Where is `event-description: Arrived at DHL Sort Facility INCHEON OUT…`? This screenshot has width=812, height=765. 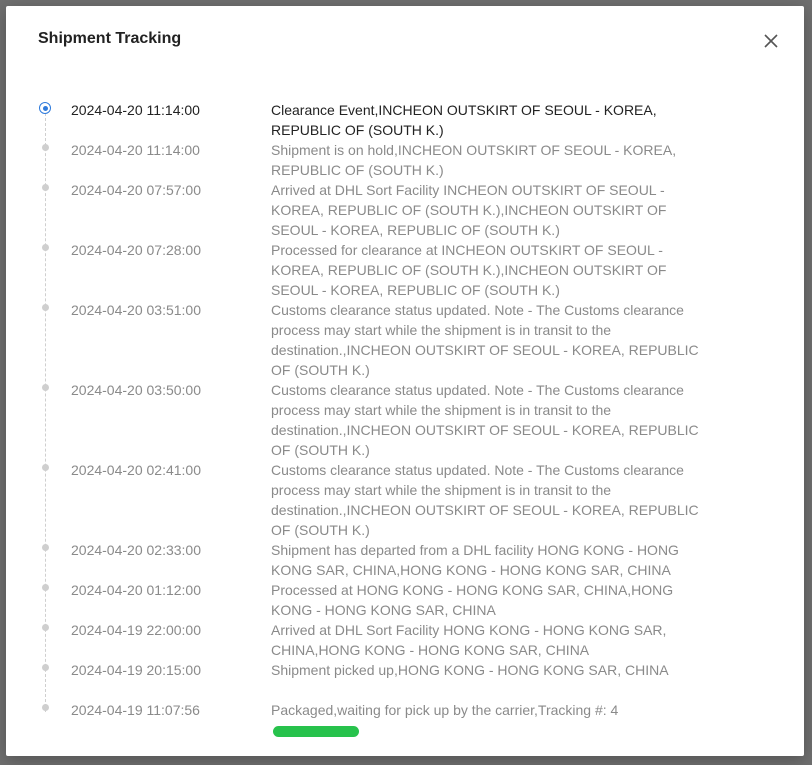 event-description: Arrived at DHL Sort Facility INCHEON OUT… is located at coordinates (469, 210).